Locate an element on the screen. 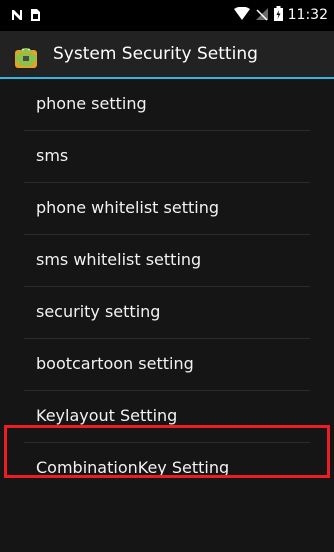 The height and width of the screenshot is (552, 334). list-item-phone-whitelist-setting: phone whitelist setting is located at coordinates (167, 209).